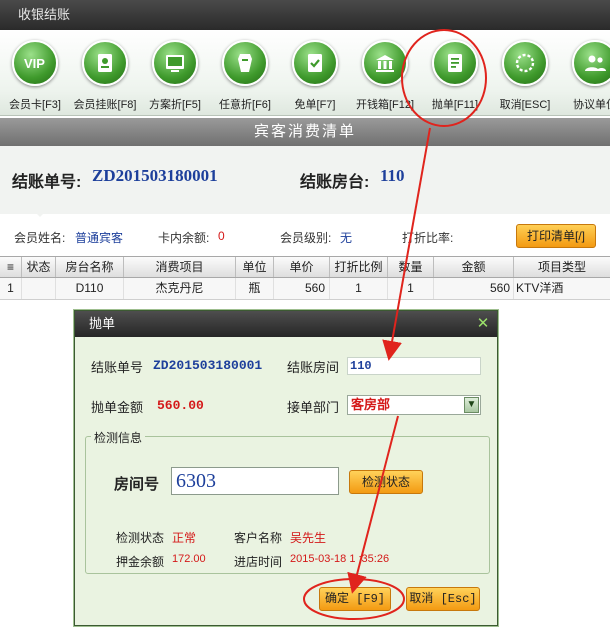  Describe the element at coordinates (346, 238) in the screenshot. I see `member-level-value: 无` at that location.